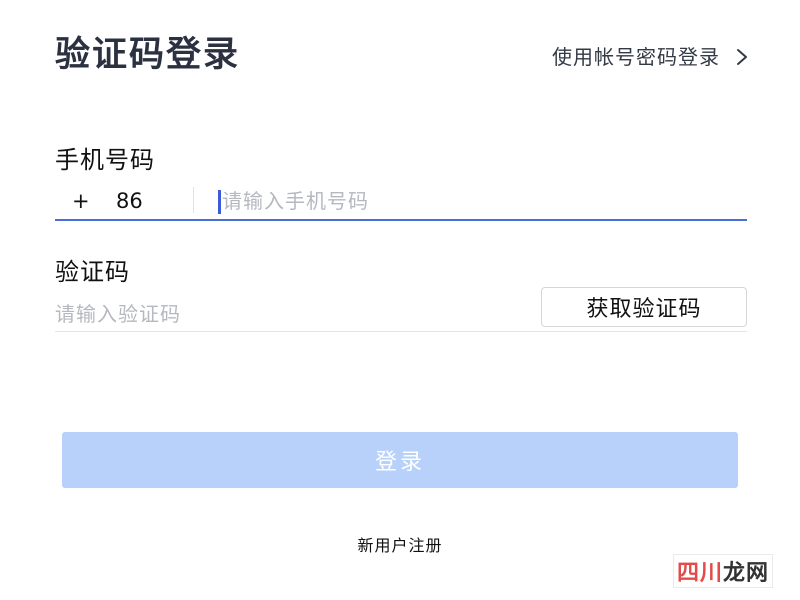 The image size is (800, 600). Describe the element at coordinates (193, 200) in the screenshot. I see `country-code-divider` at that location.